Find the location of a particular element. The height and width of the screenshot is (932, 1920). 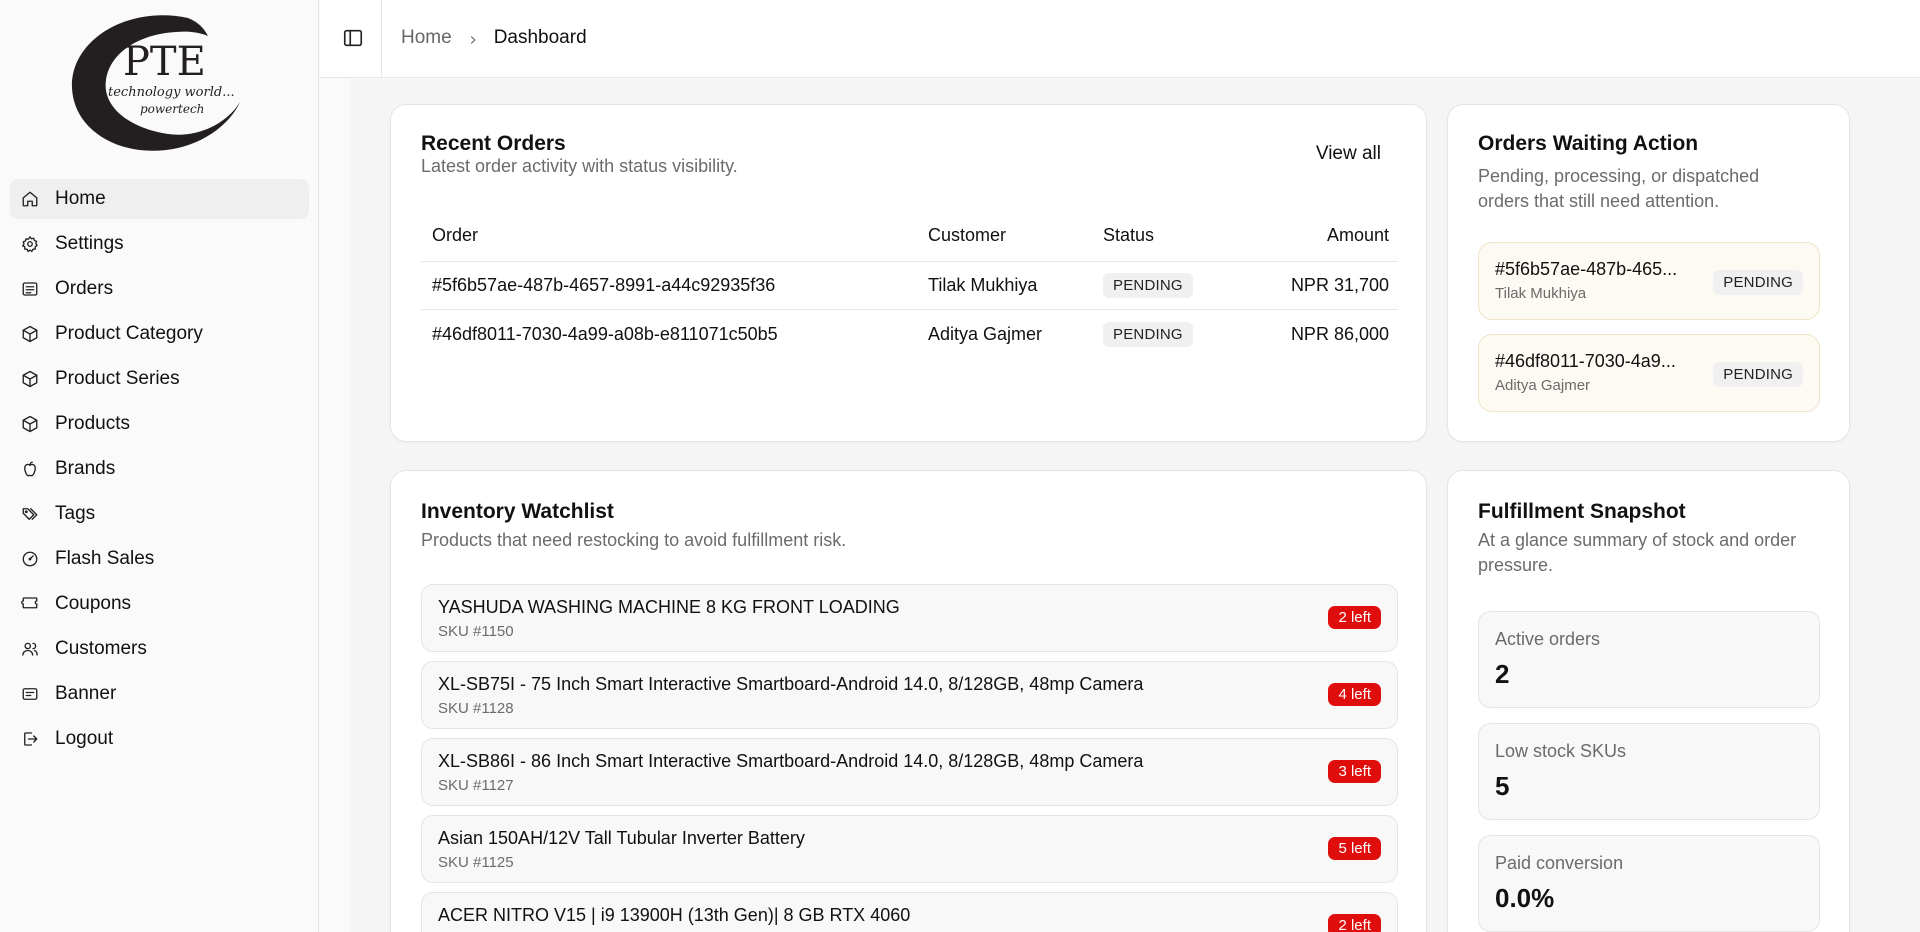

sidebar-item-label: Home is located at coordinates (80, 198).